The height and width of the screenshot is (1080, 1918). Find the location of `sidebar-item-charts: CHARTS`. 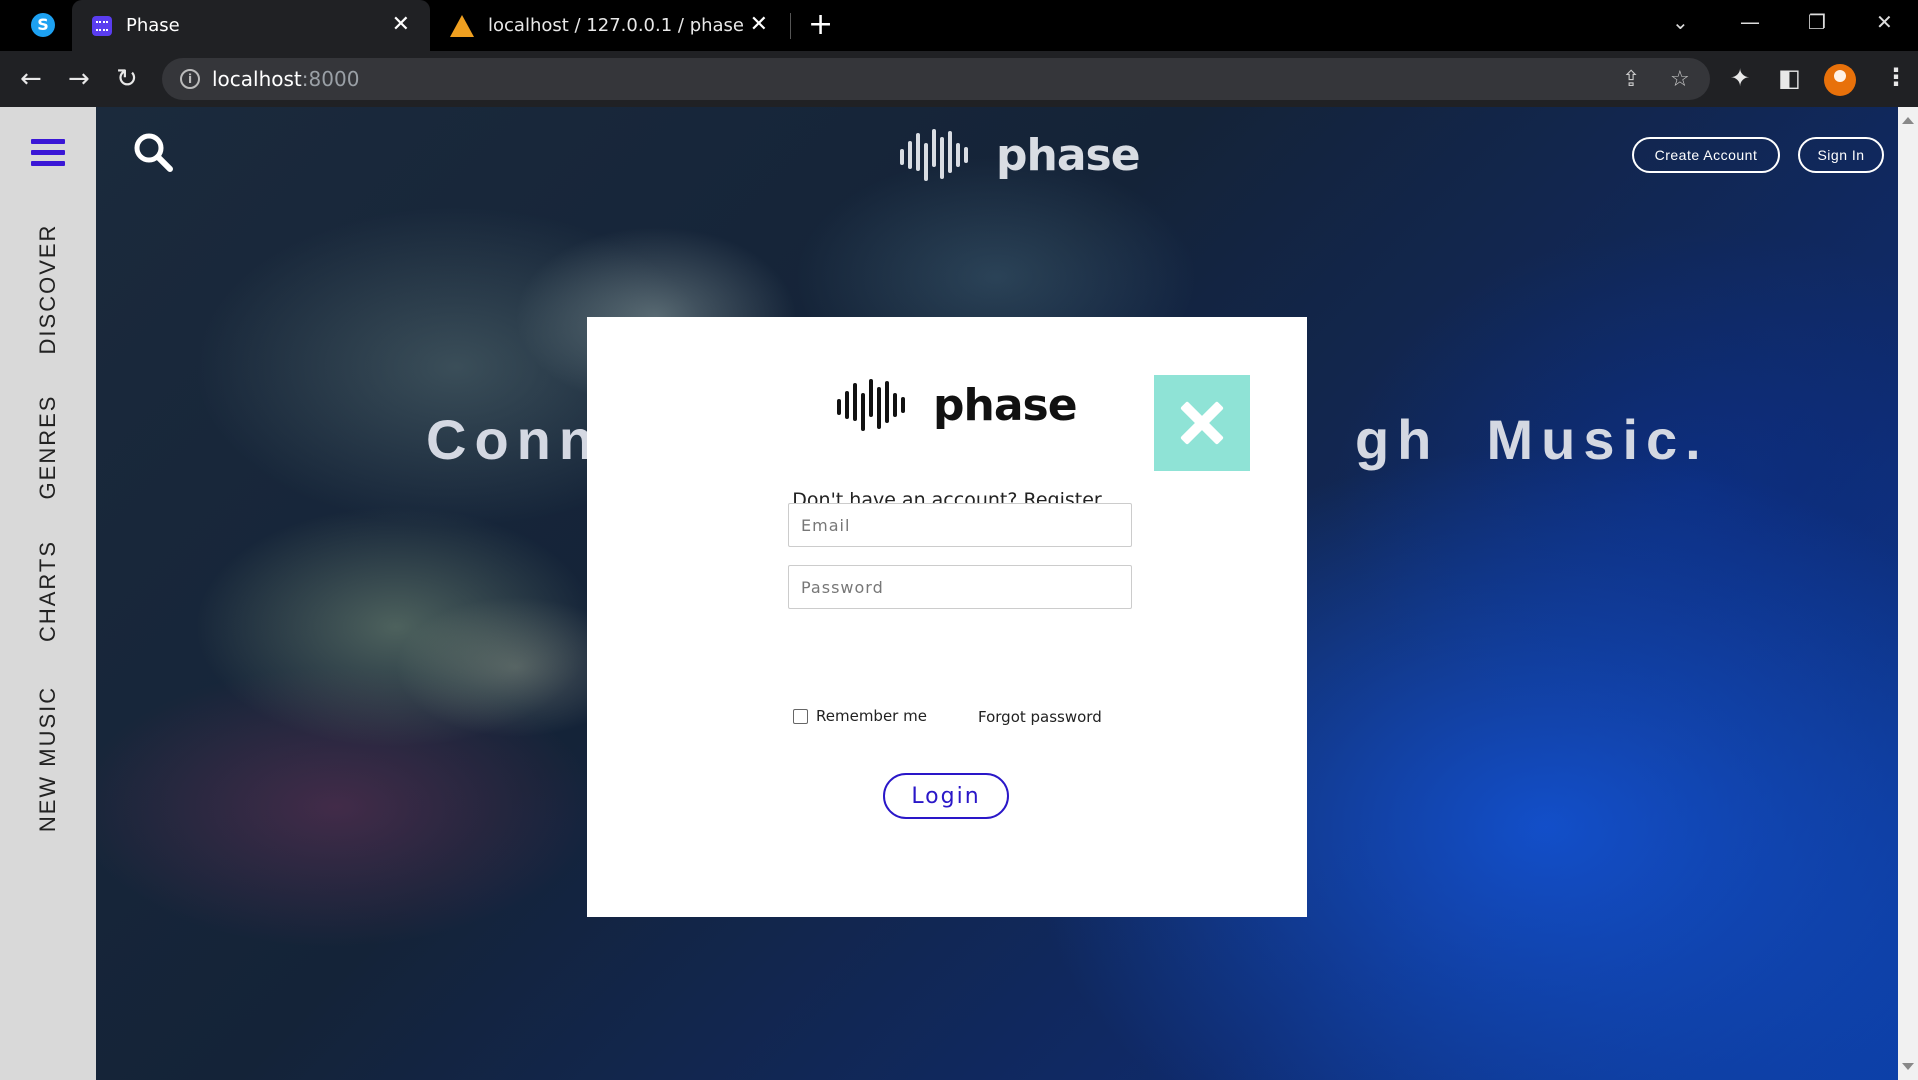

sidebar-item-charts: CHARTS is located at coordinates (48, 591).